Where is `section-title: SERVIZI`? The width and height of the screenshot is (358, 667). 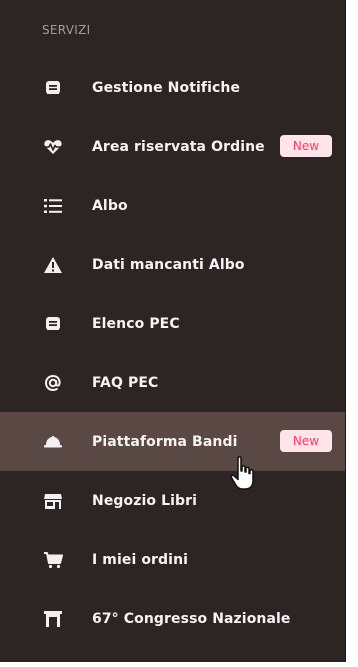 section-title: SERVIZI is located at coordinates (66, 30).